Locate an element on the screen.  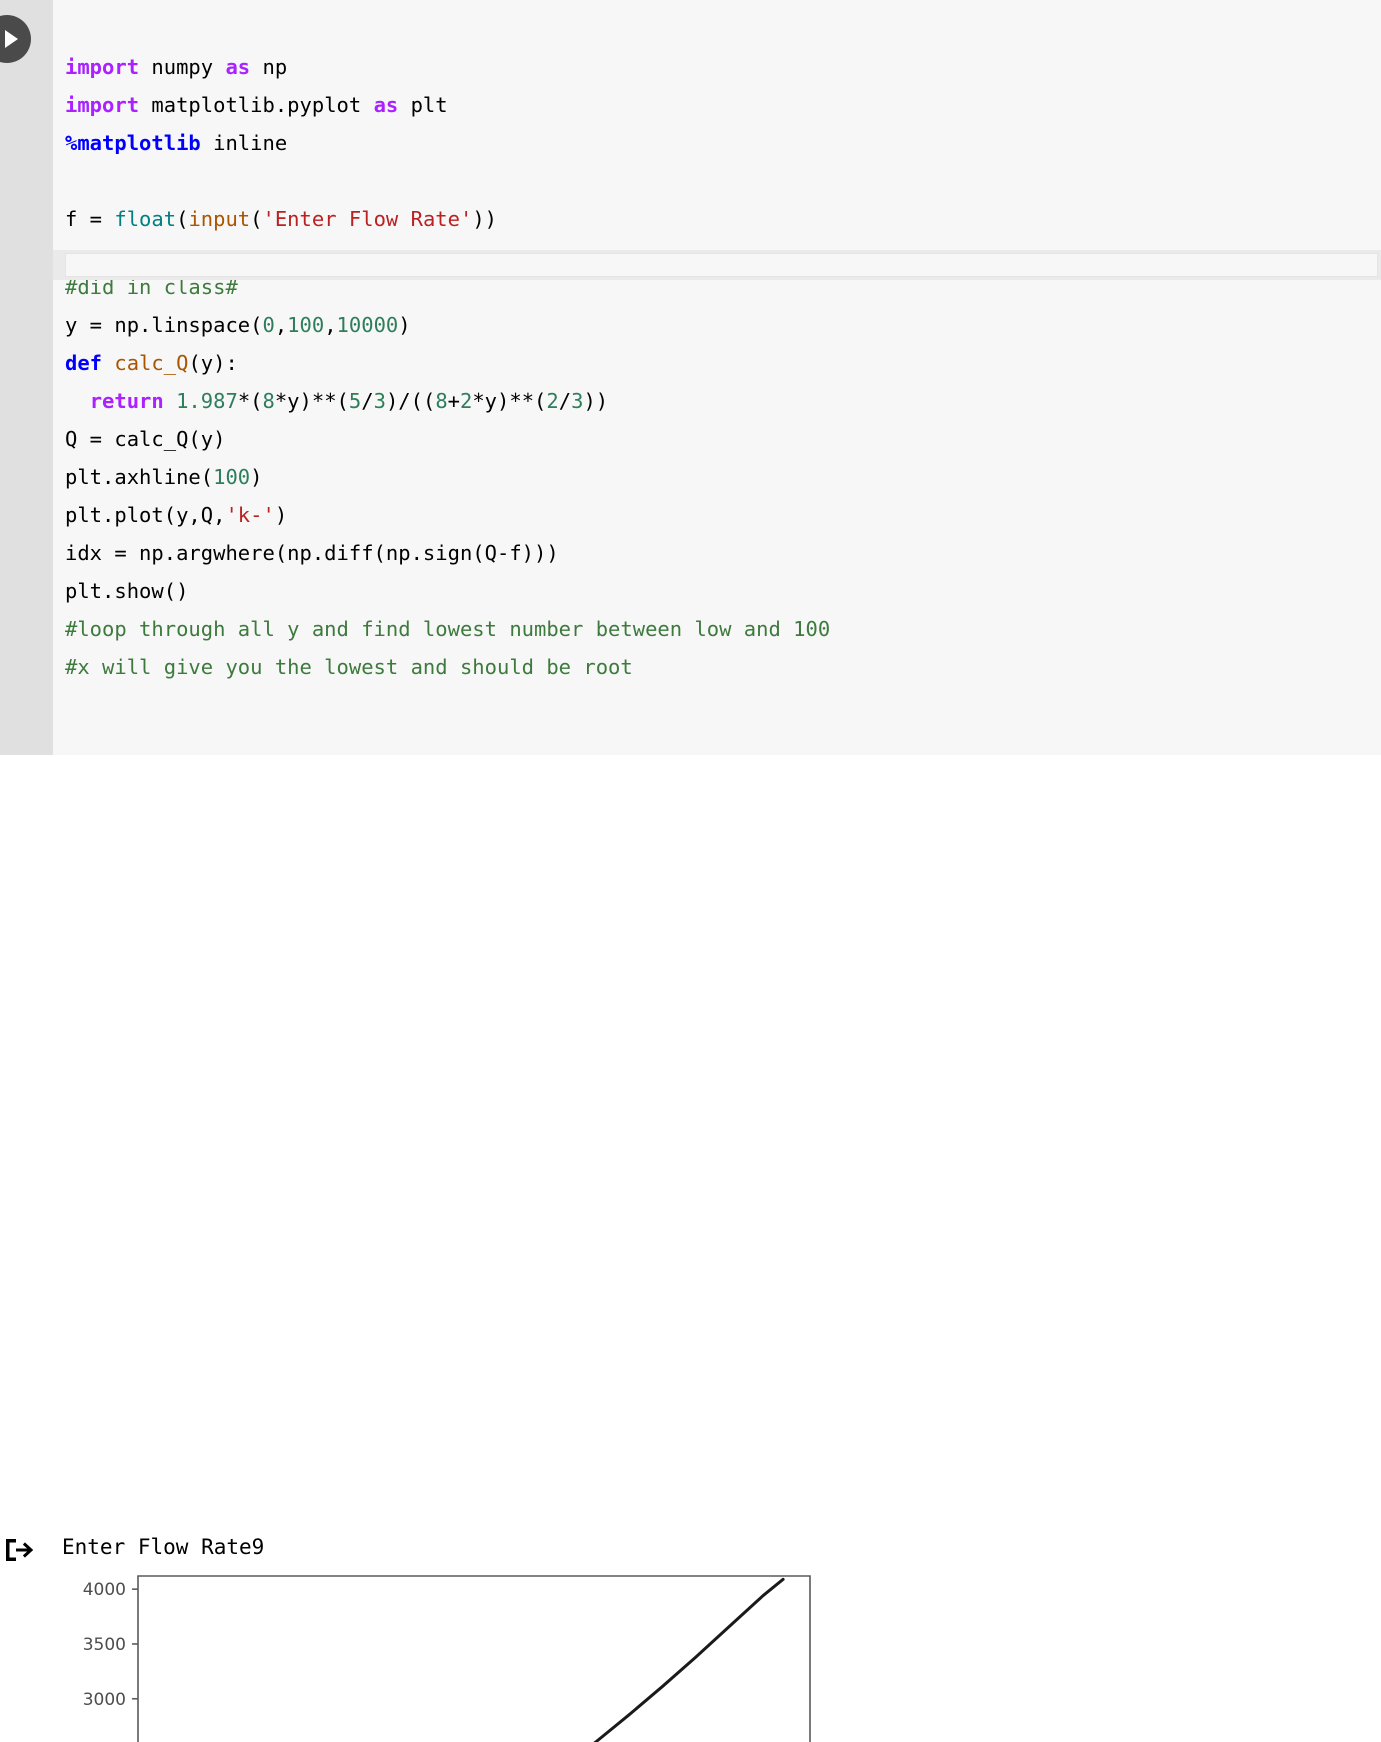
data-line is located at coordinates (689, 1659).